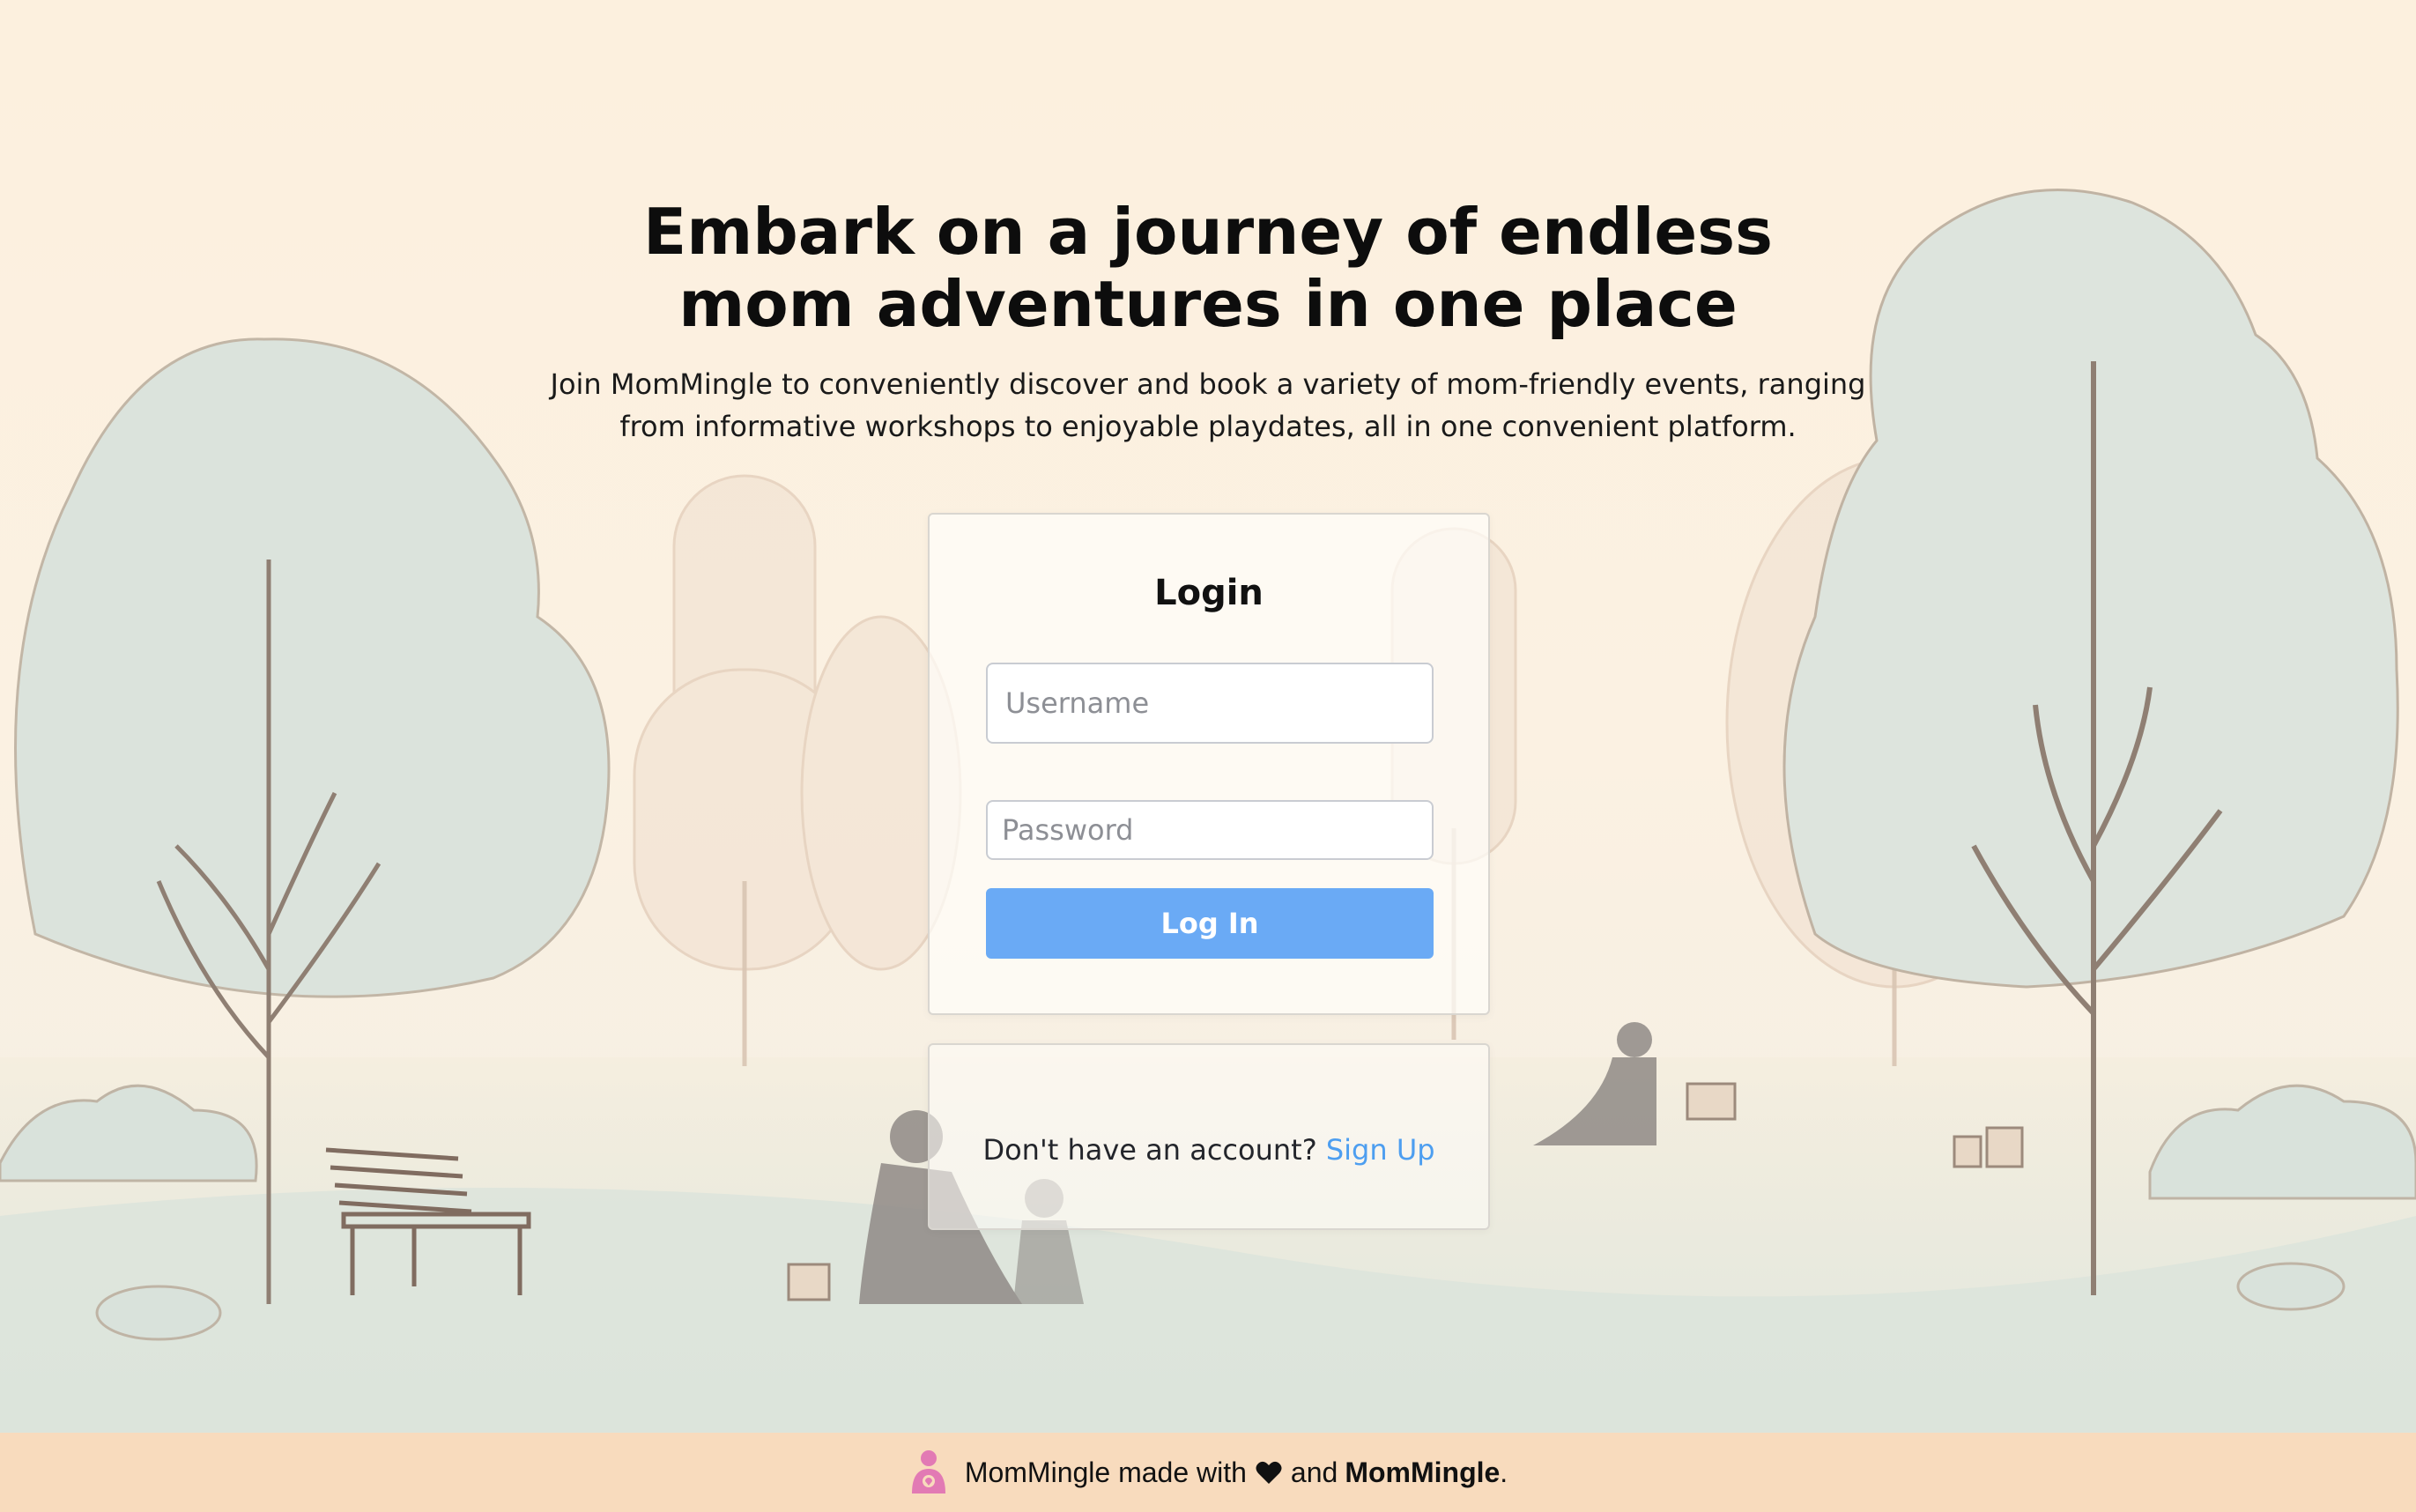  I want to click on signup-row: Don't have an account? Sign Up, so click(1209, 1150).